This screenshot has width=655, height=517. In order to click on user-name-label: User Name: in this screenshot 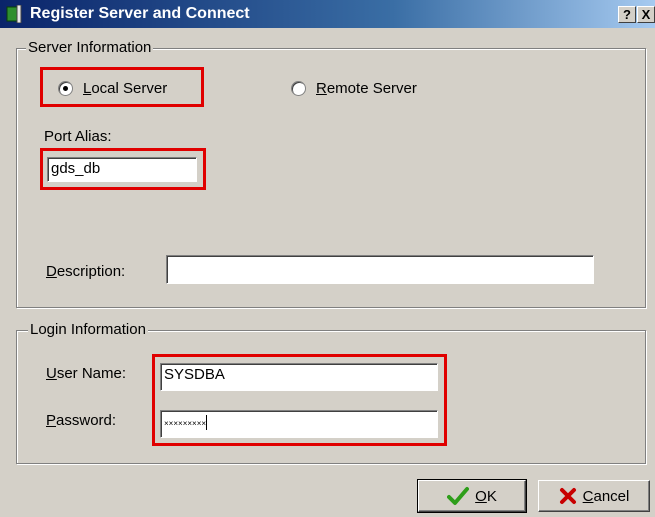, I will do `click(86, 373)`.